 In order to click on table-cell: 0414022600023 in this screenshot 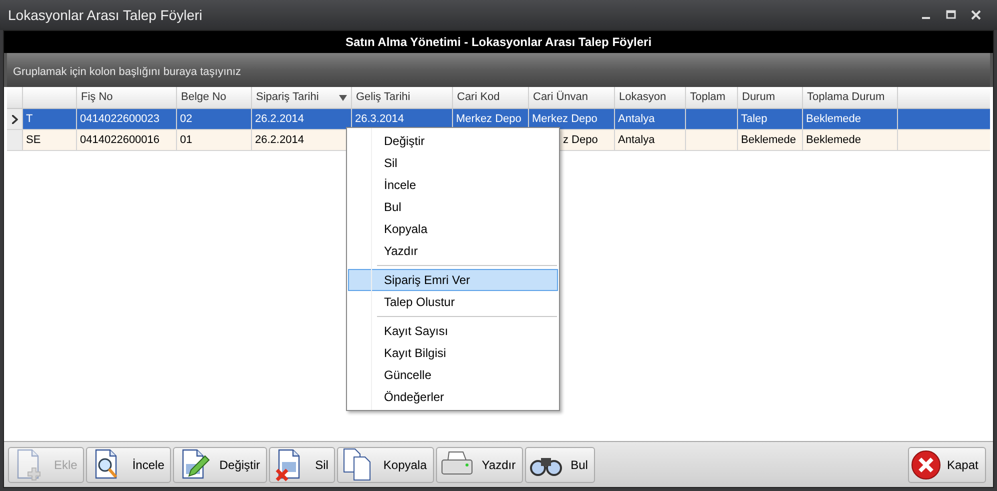, I will do `click(127, 119)`.